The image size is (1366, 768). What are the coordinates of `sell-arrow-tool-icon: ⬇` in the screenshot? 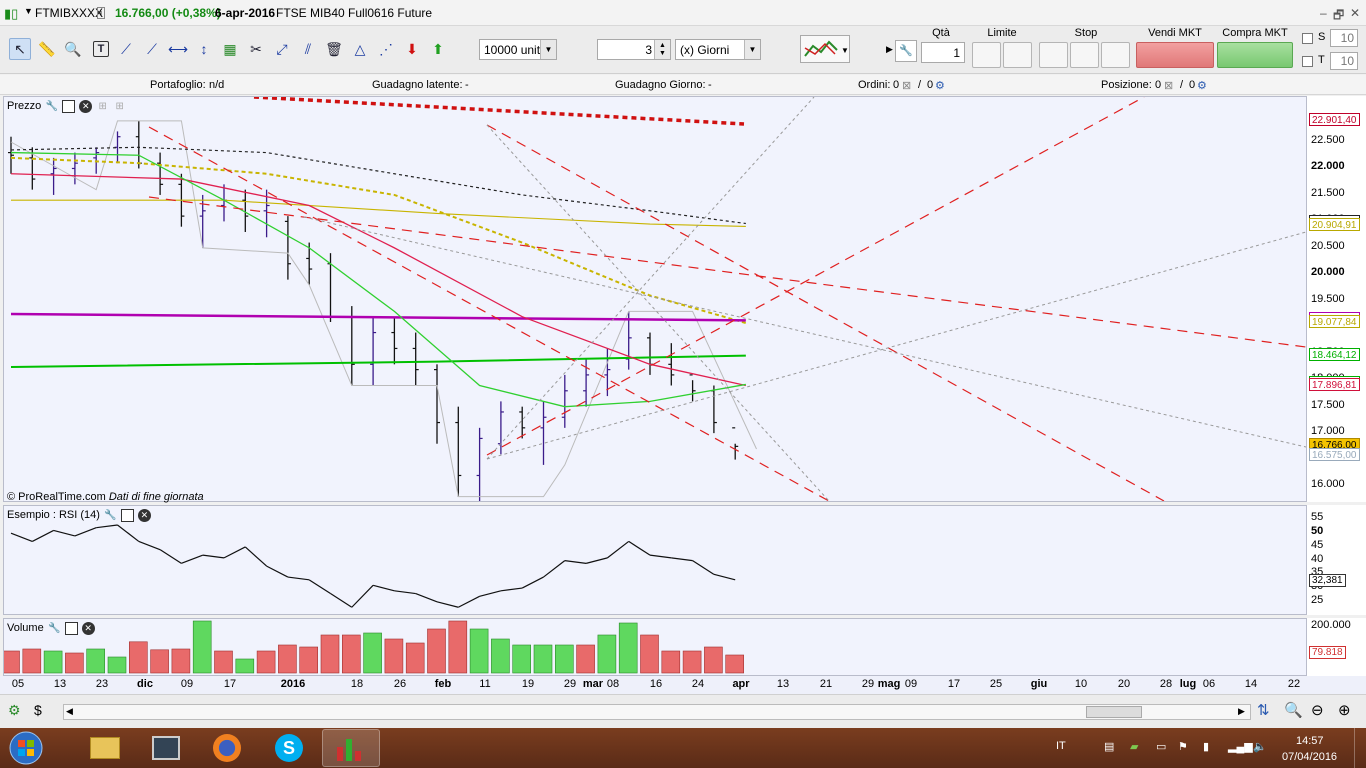 It's located at (412, 49).